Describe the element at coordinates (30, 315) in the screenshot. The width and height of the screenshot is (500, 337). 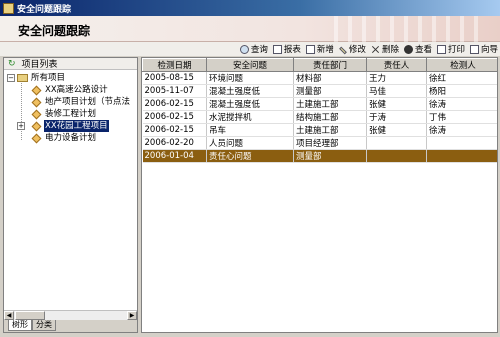
I see `scroll-thumb` at that location.